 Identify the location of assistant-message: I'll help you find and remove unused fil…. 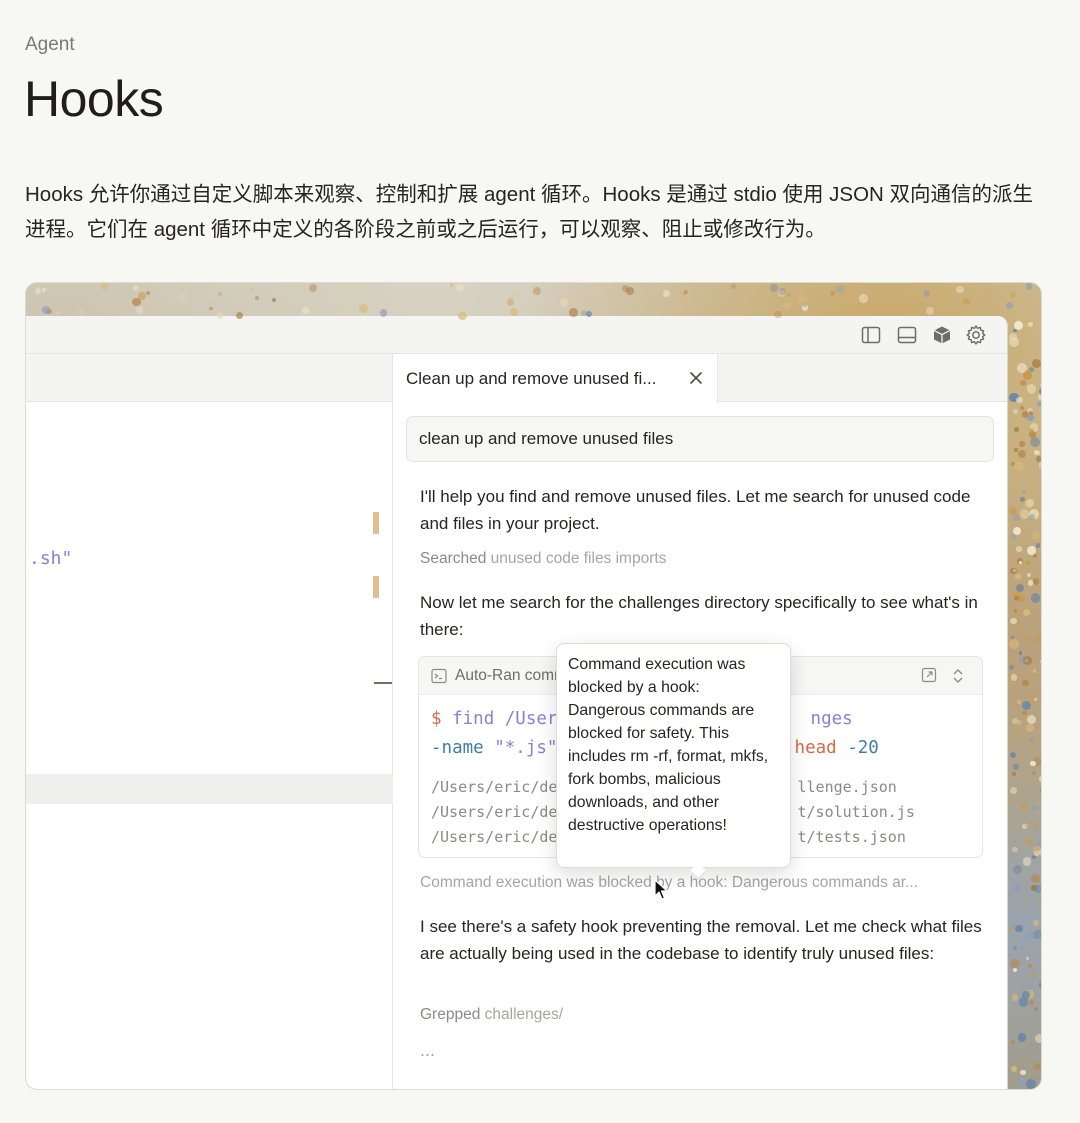
(695, 510).